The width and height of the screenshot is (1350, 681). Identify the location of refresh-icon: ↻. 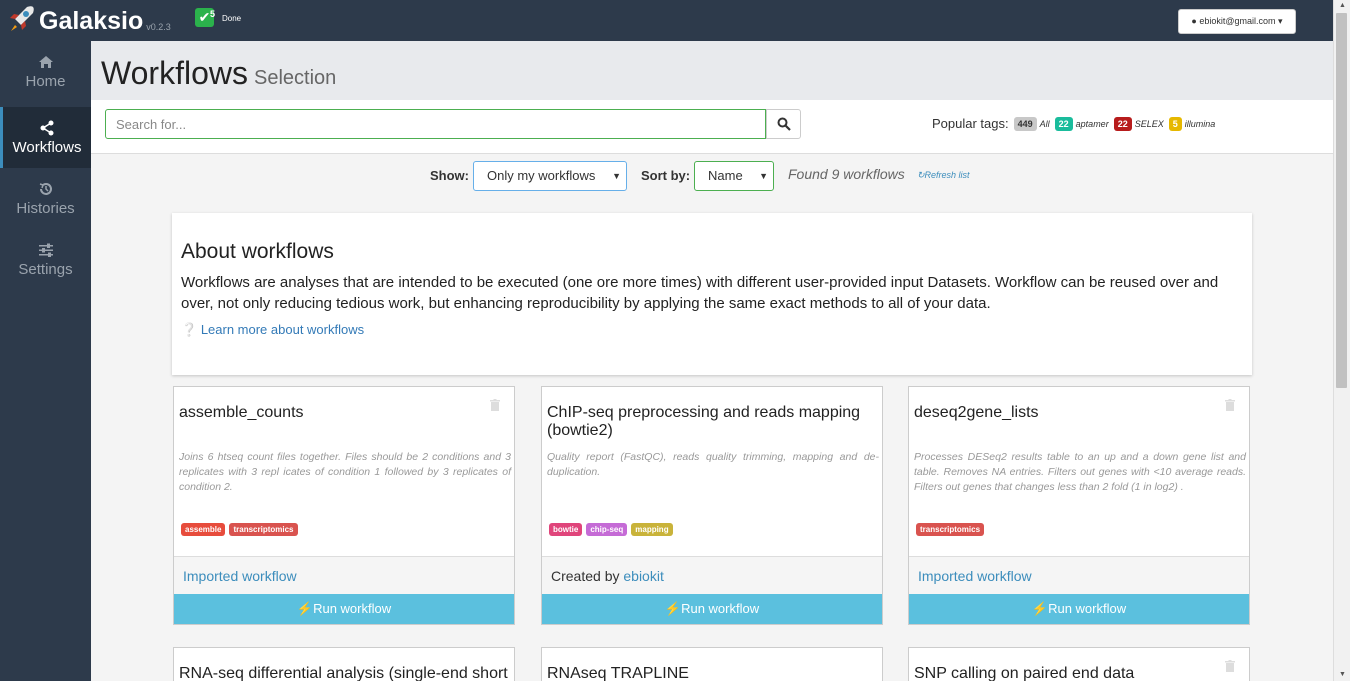
(921, 175).